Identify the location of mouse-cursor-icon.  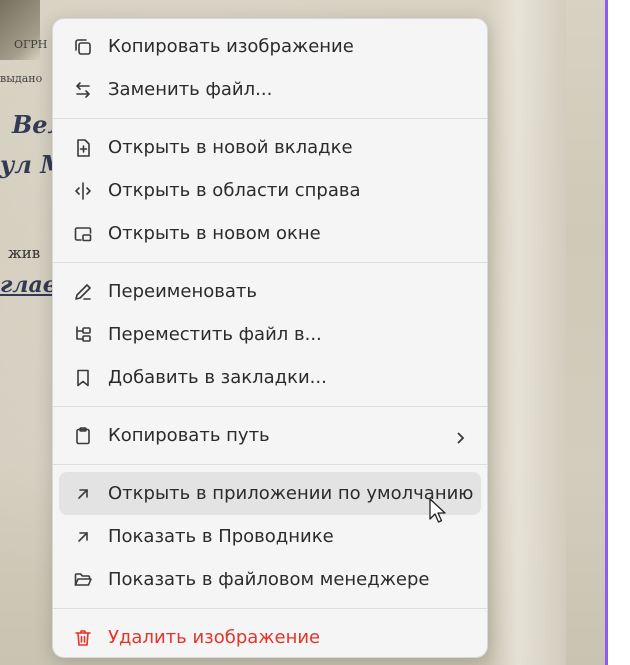
(438, 511).